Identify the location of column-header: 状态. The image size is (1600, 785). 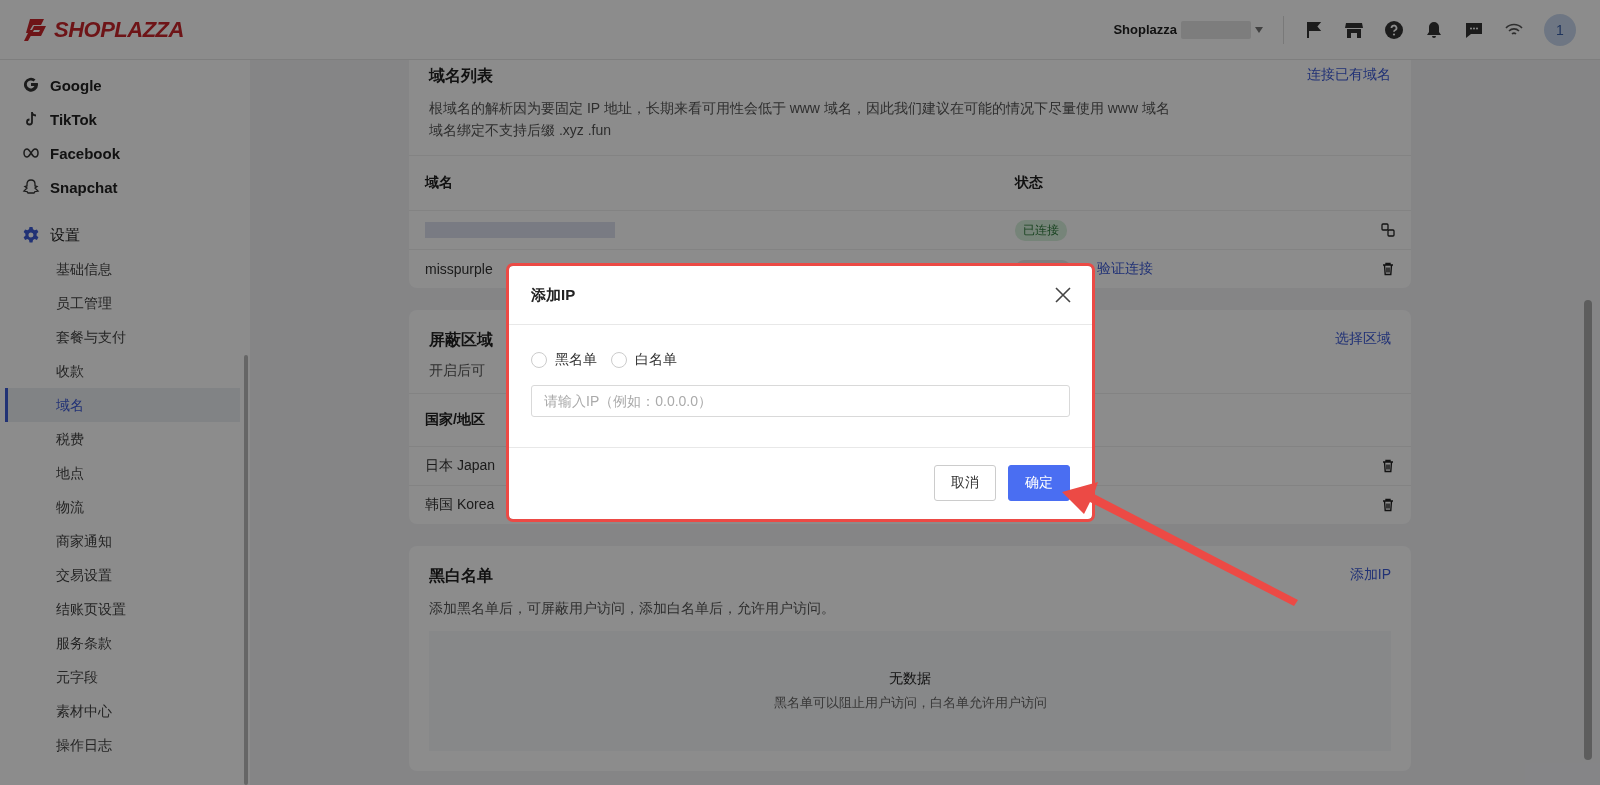
(1029, 183).